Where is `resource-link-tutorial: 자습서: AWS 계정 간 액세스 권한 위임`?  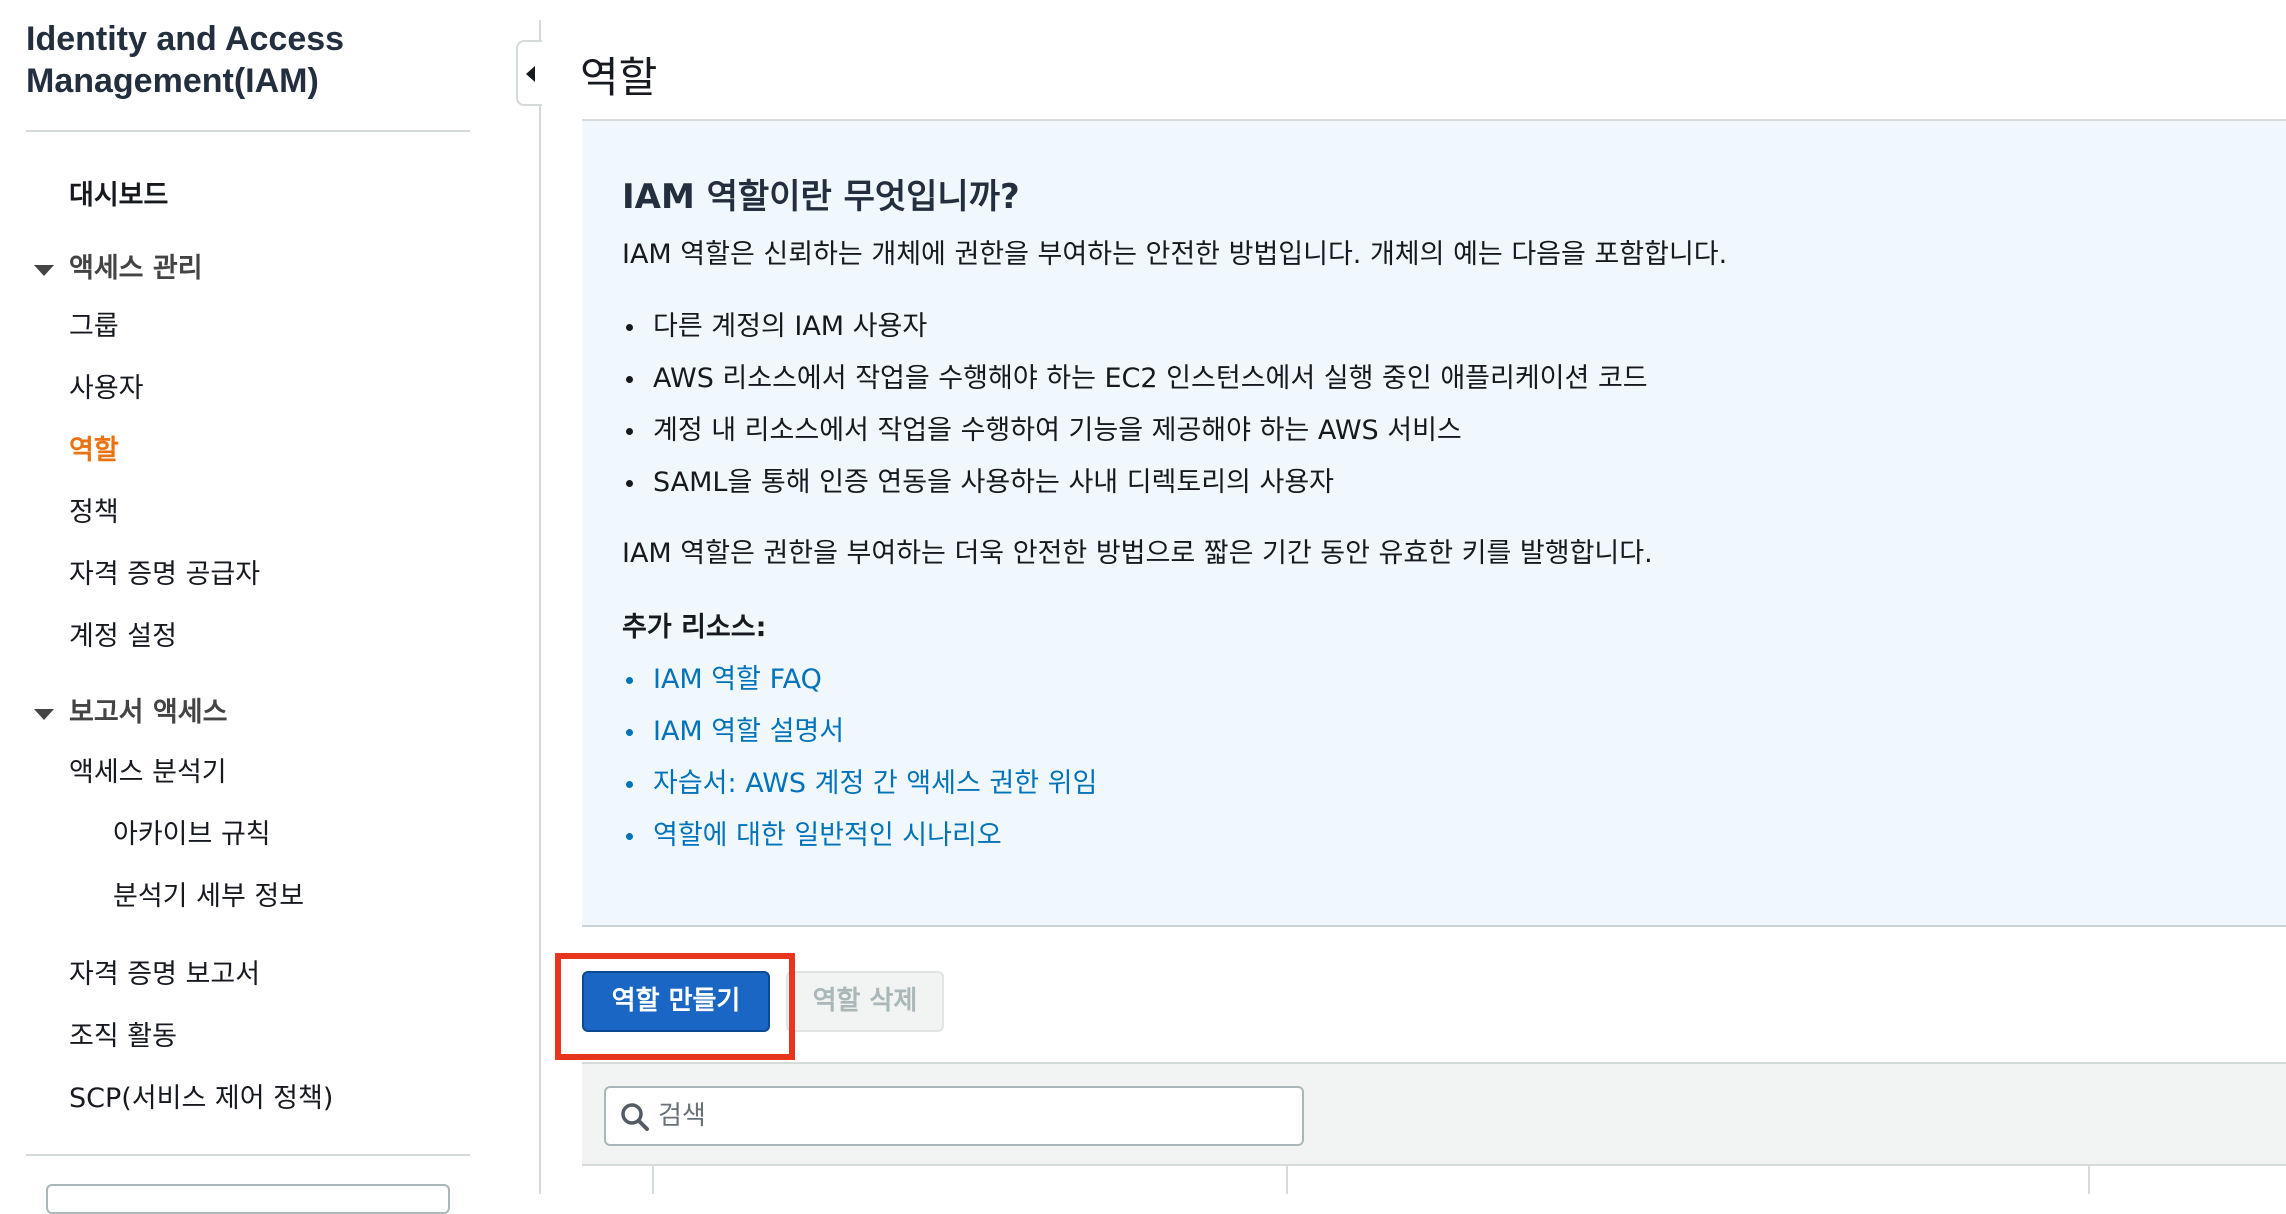 resource-link-tutorial: 자습서: AWS 계정 간 액세스 권한 위임 is located at coordinates (859, 792).